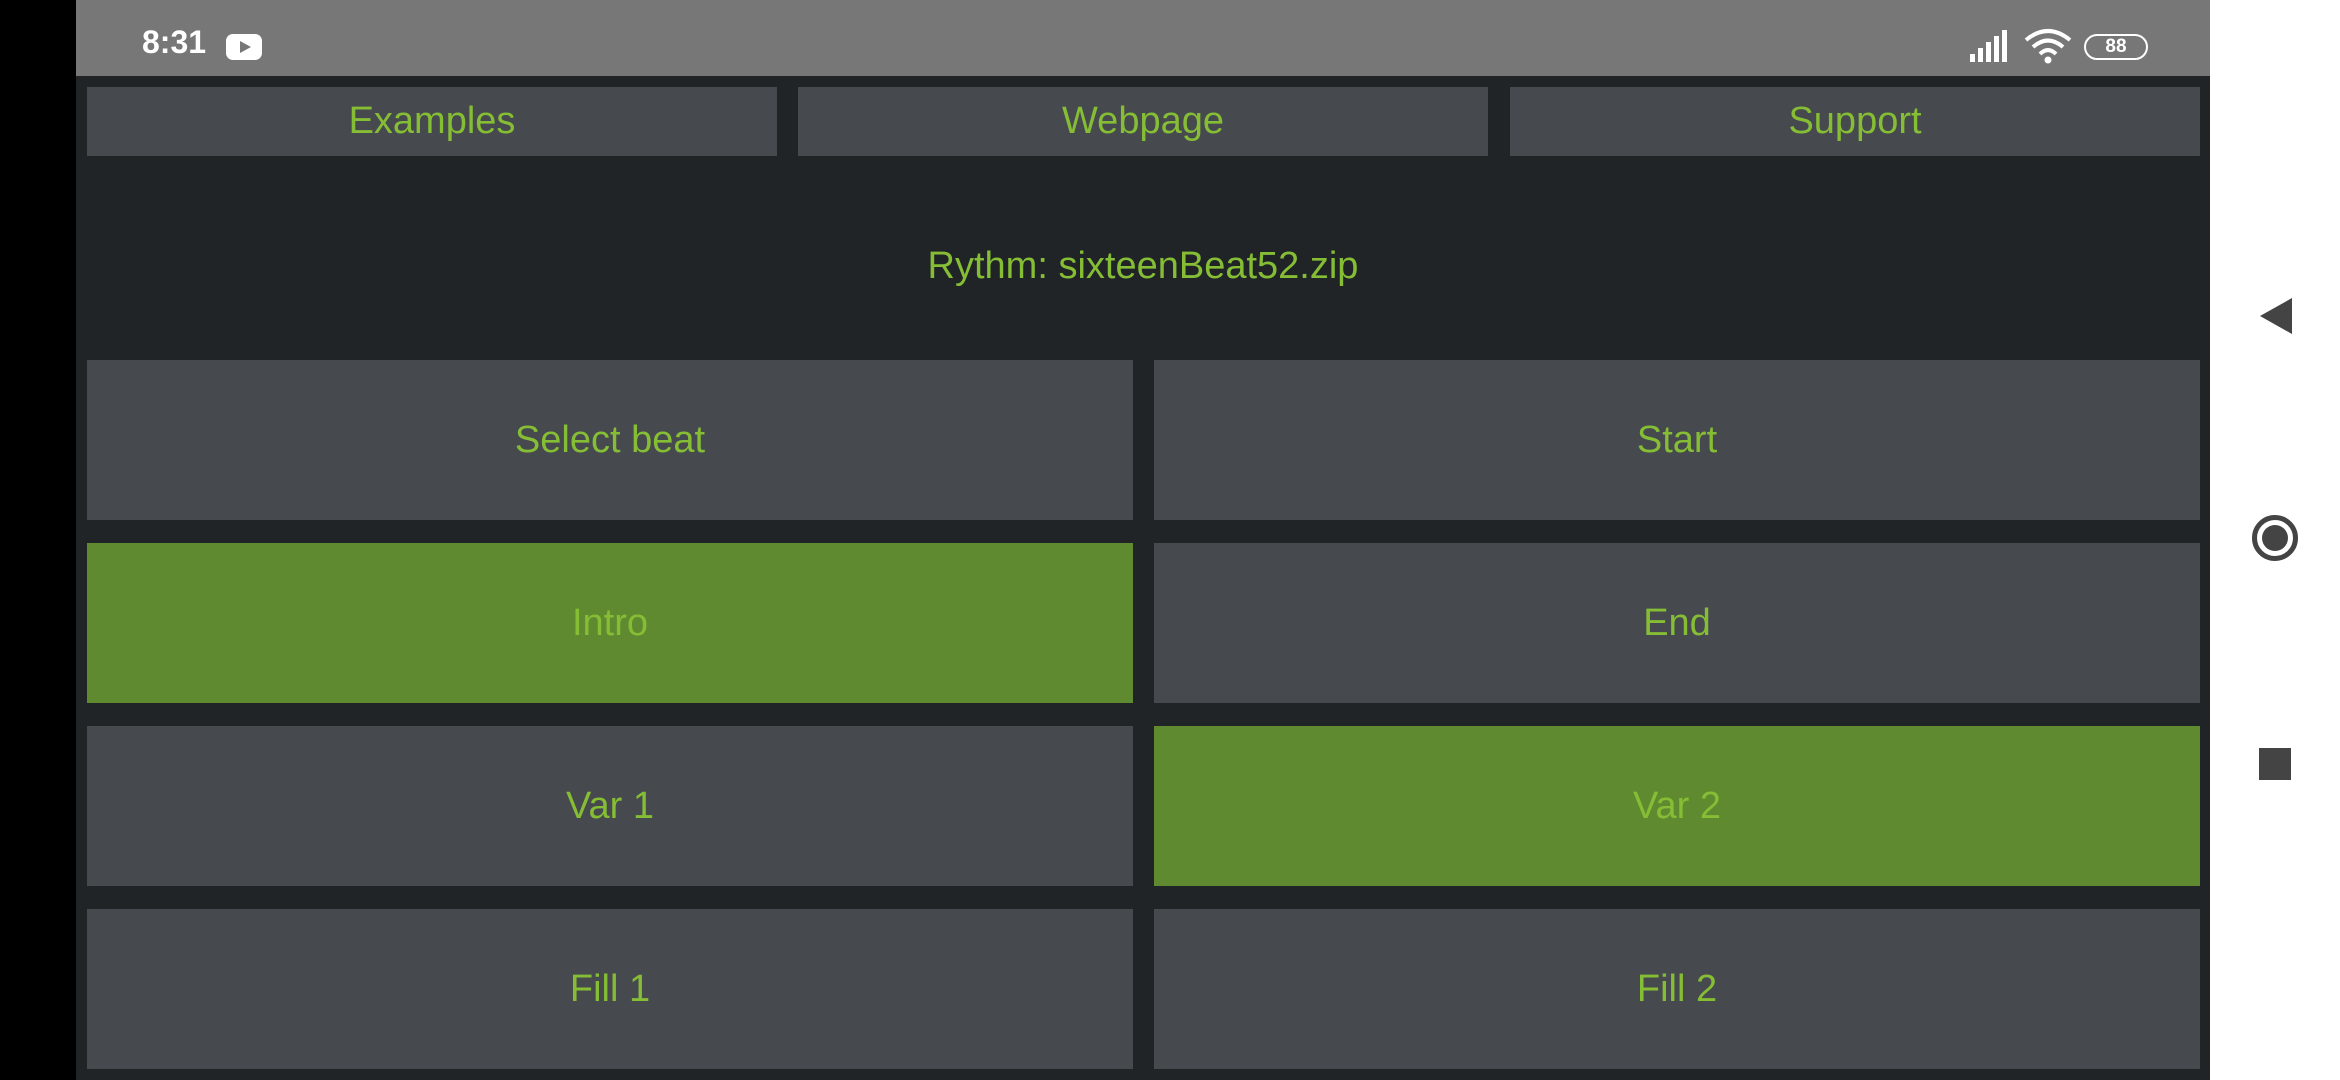 This screenshot has width=2340, height=1080. I want to click on examples-button: Examples, so click(432, 121).